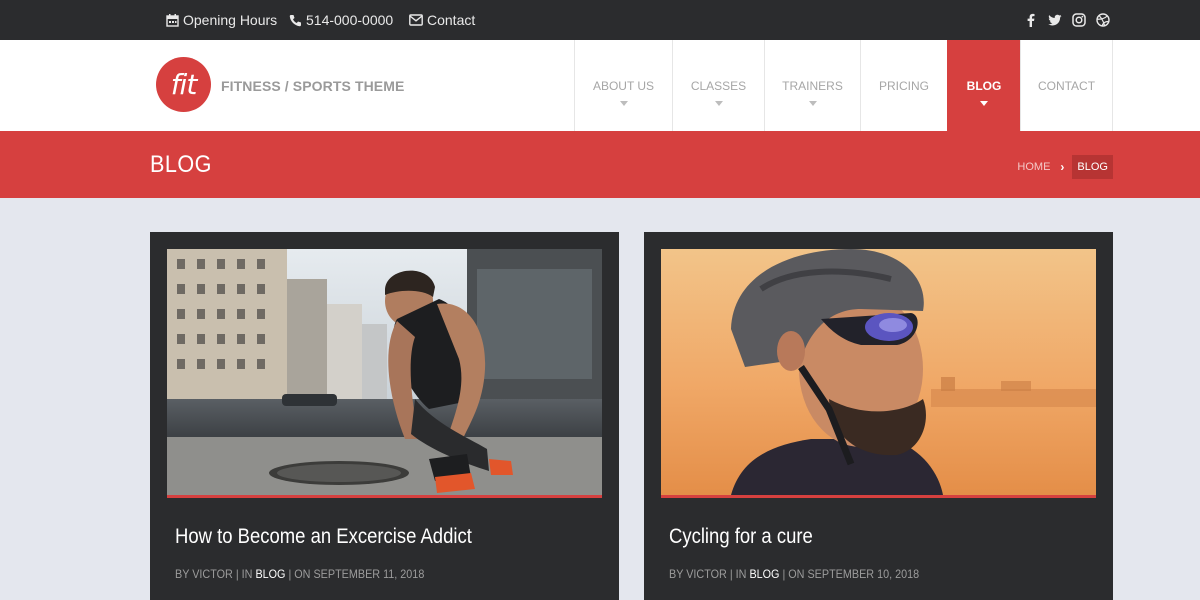  I want to click on envelope-icon, so click(416, 20).